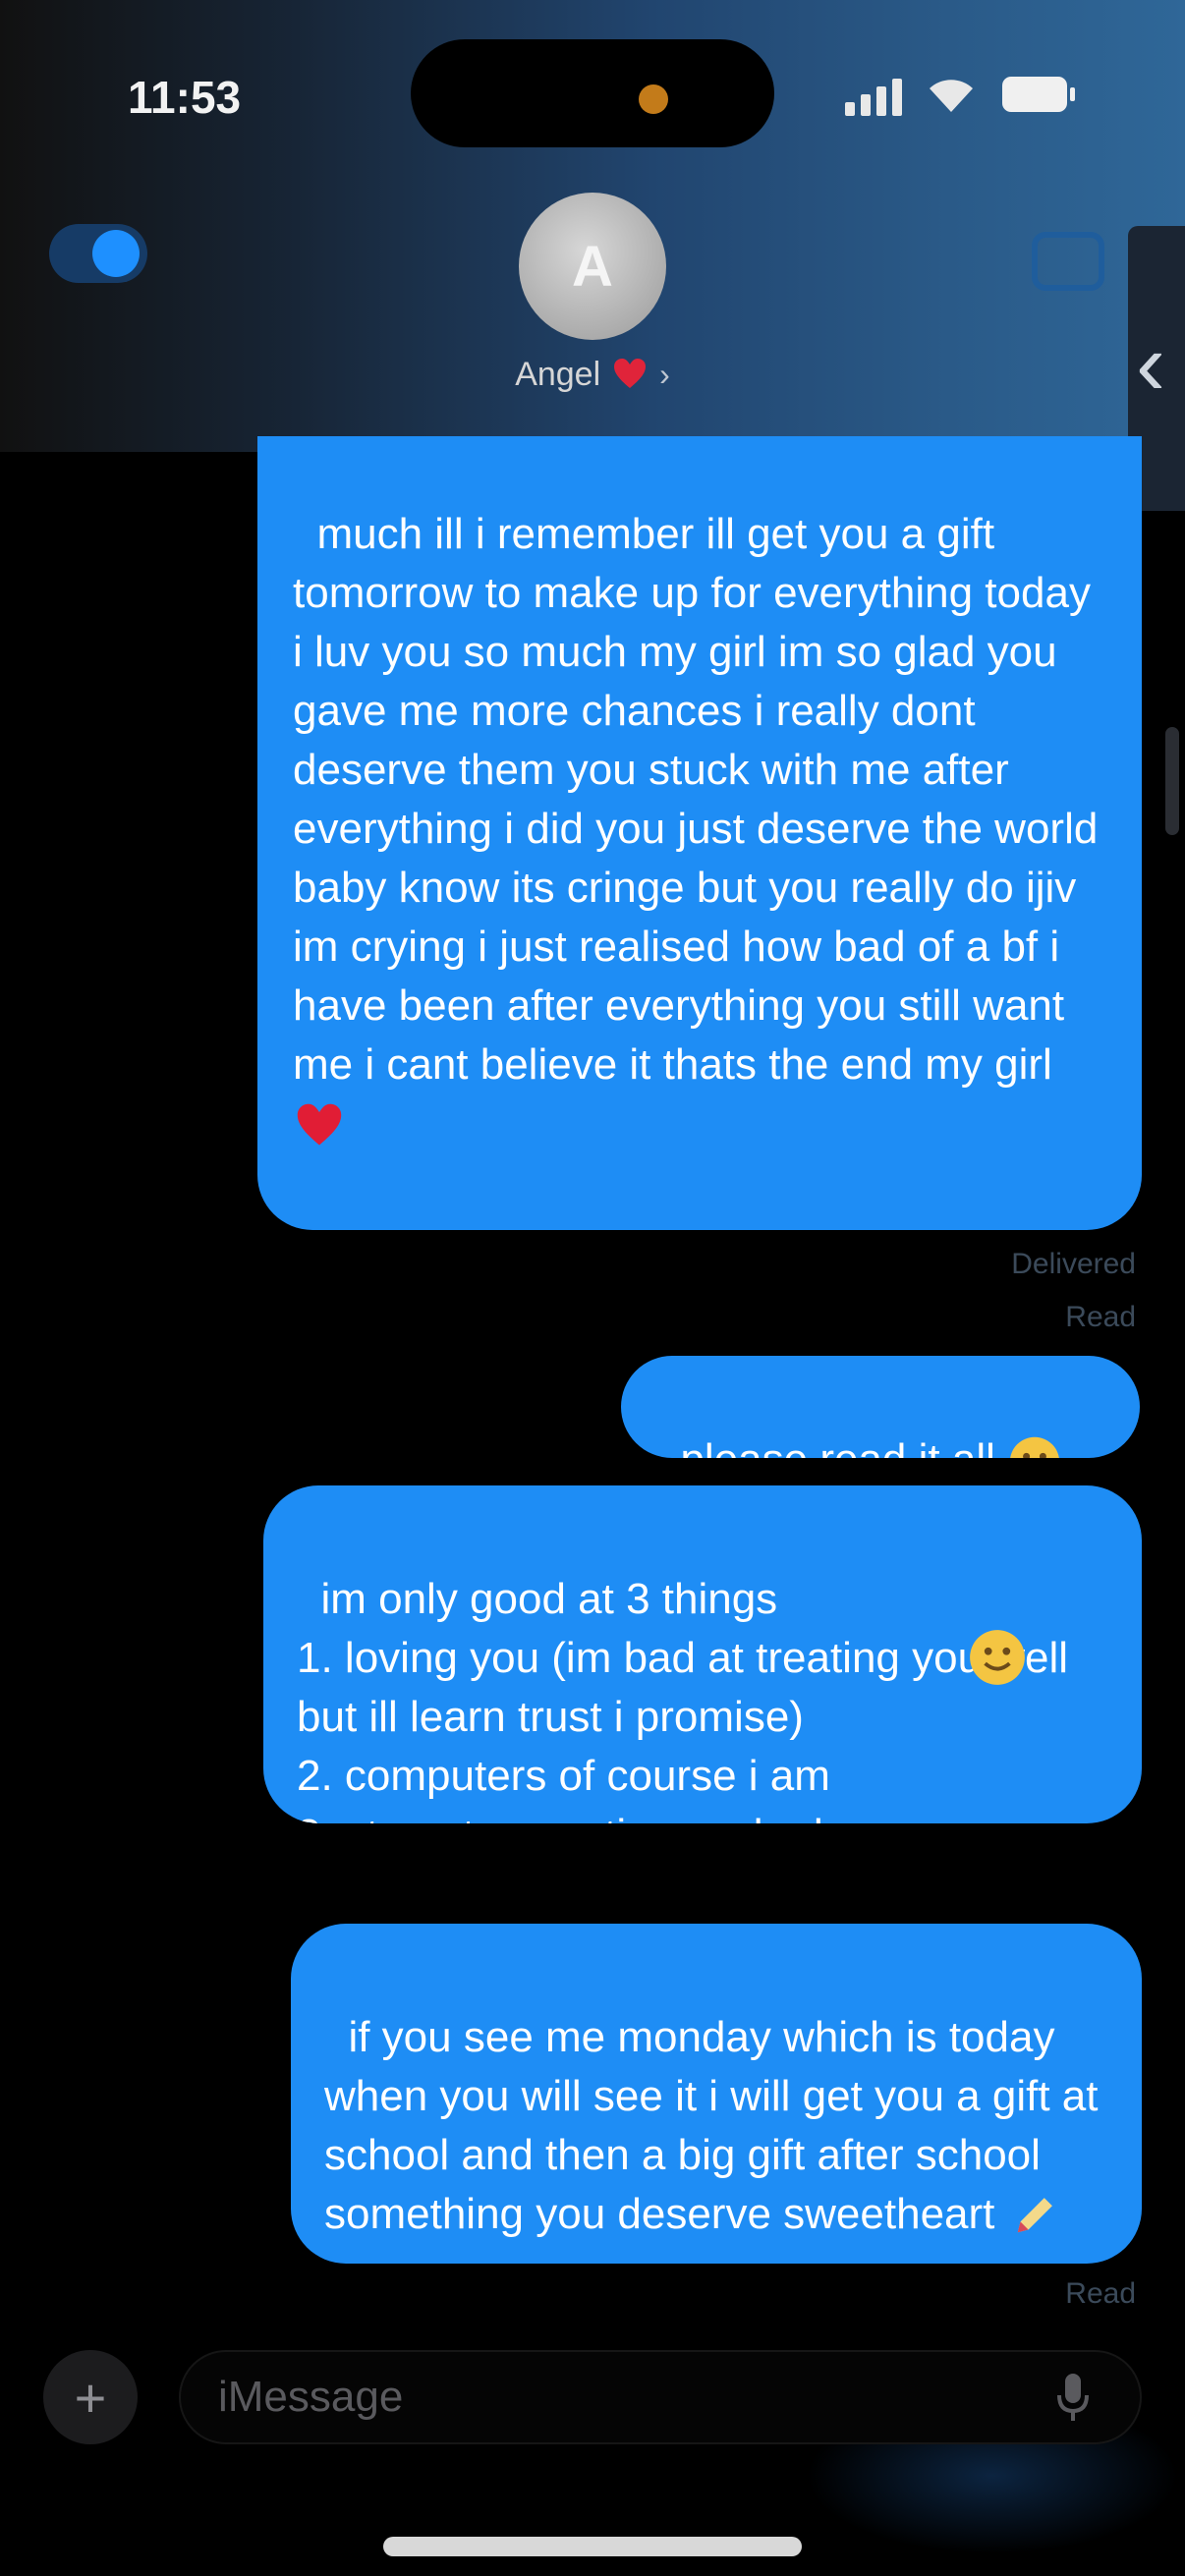 The image size is (1185, 2576). What do you see at coordinates (952, 96) in the screenshot?
I see `wifi-icon` at bounding box center [952, 96].